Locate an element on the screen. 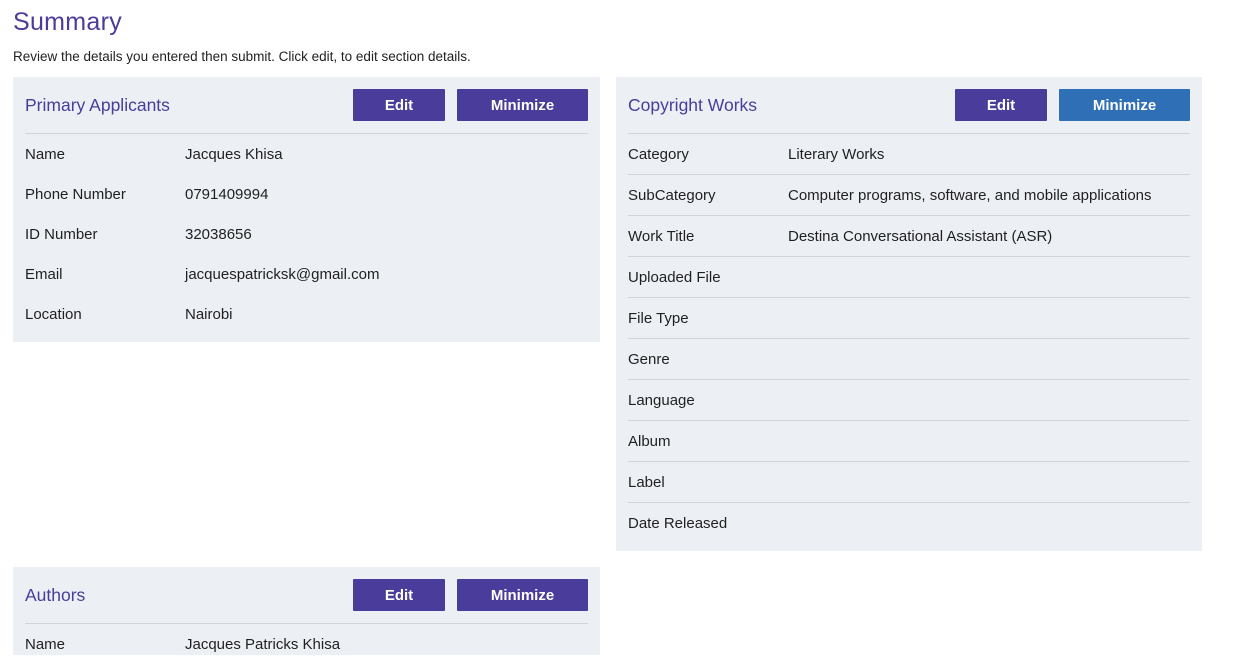 The width and height of the screenshot is (1246, 664). detail-row-album: Album is located at coordinates (909, 441).